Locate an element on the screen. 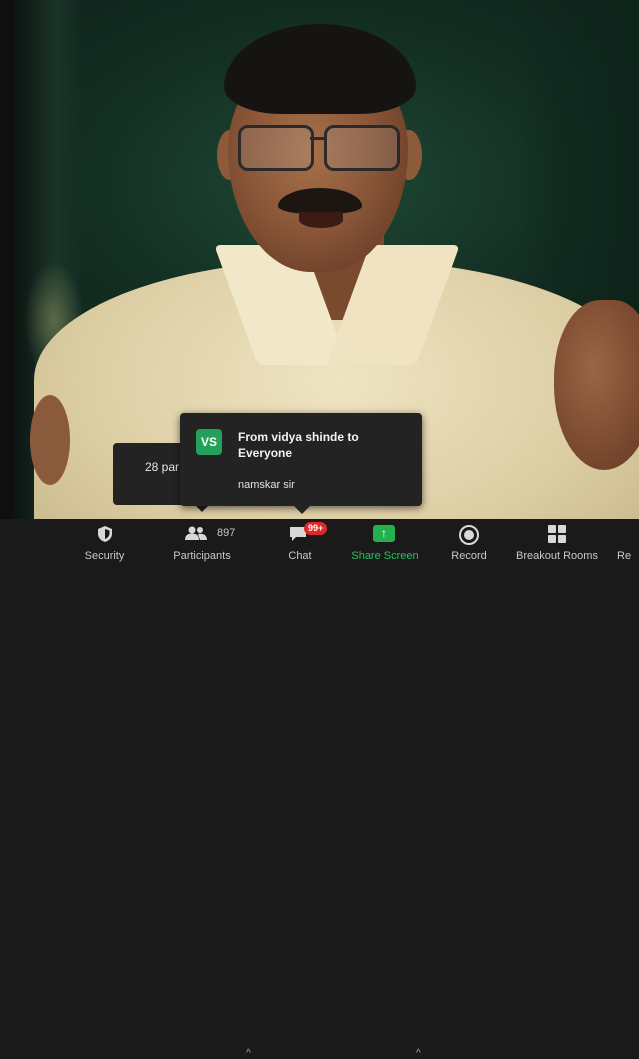 This screenshot has width=639, height=1059. grid-icon is located at coordinates (557, 534).